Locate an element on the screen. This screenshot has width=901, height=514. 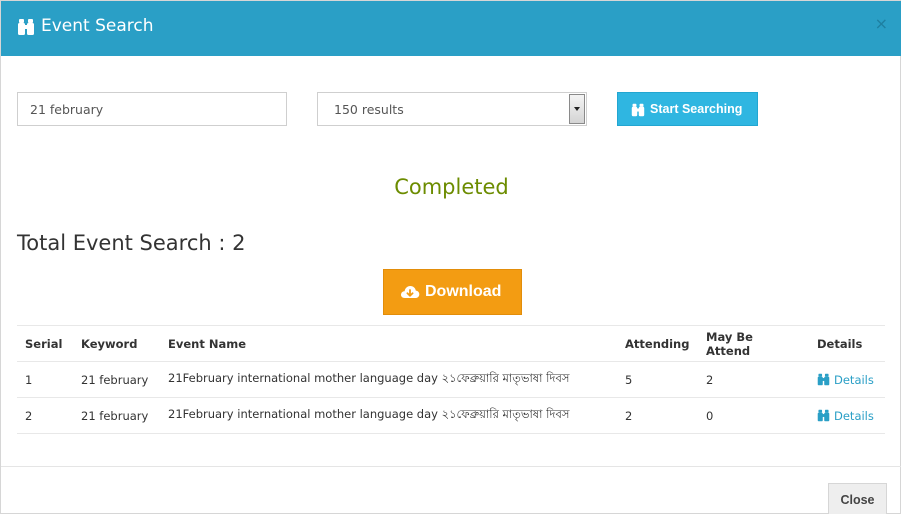
start-searching-label: Start Searching is located at coordinates (696, 109).